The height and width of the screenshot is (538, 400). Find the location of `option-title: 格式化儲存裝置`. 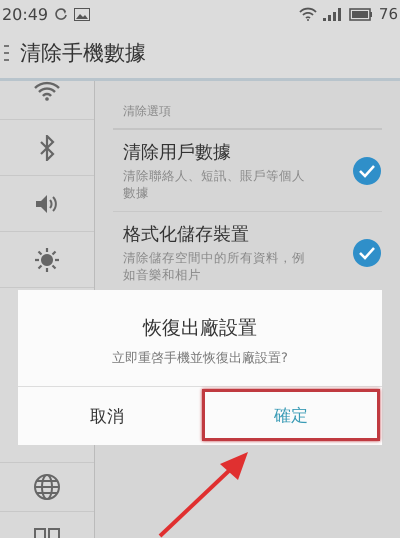

option-title: 格式化儲存裝置 is located at coordinates (186, 234).